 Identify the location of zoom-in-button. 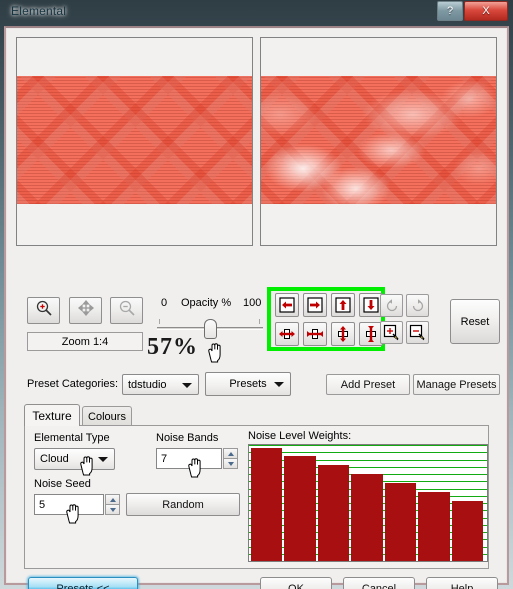
(43, 310).